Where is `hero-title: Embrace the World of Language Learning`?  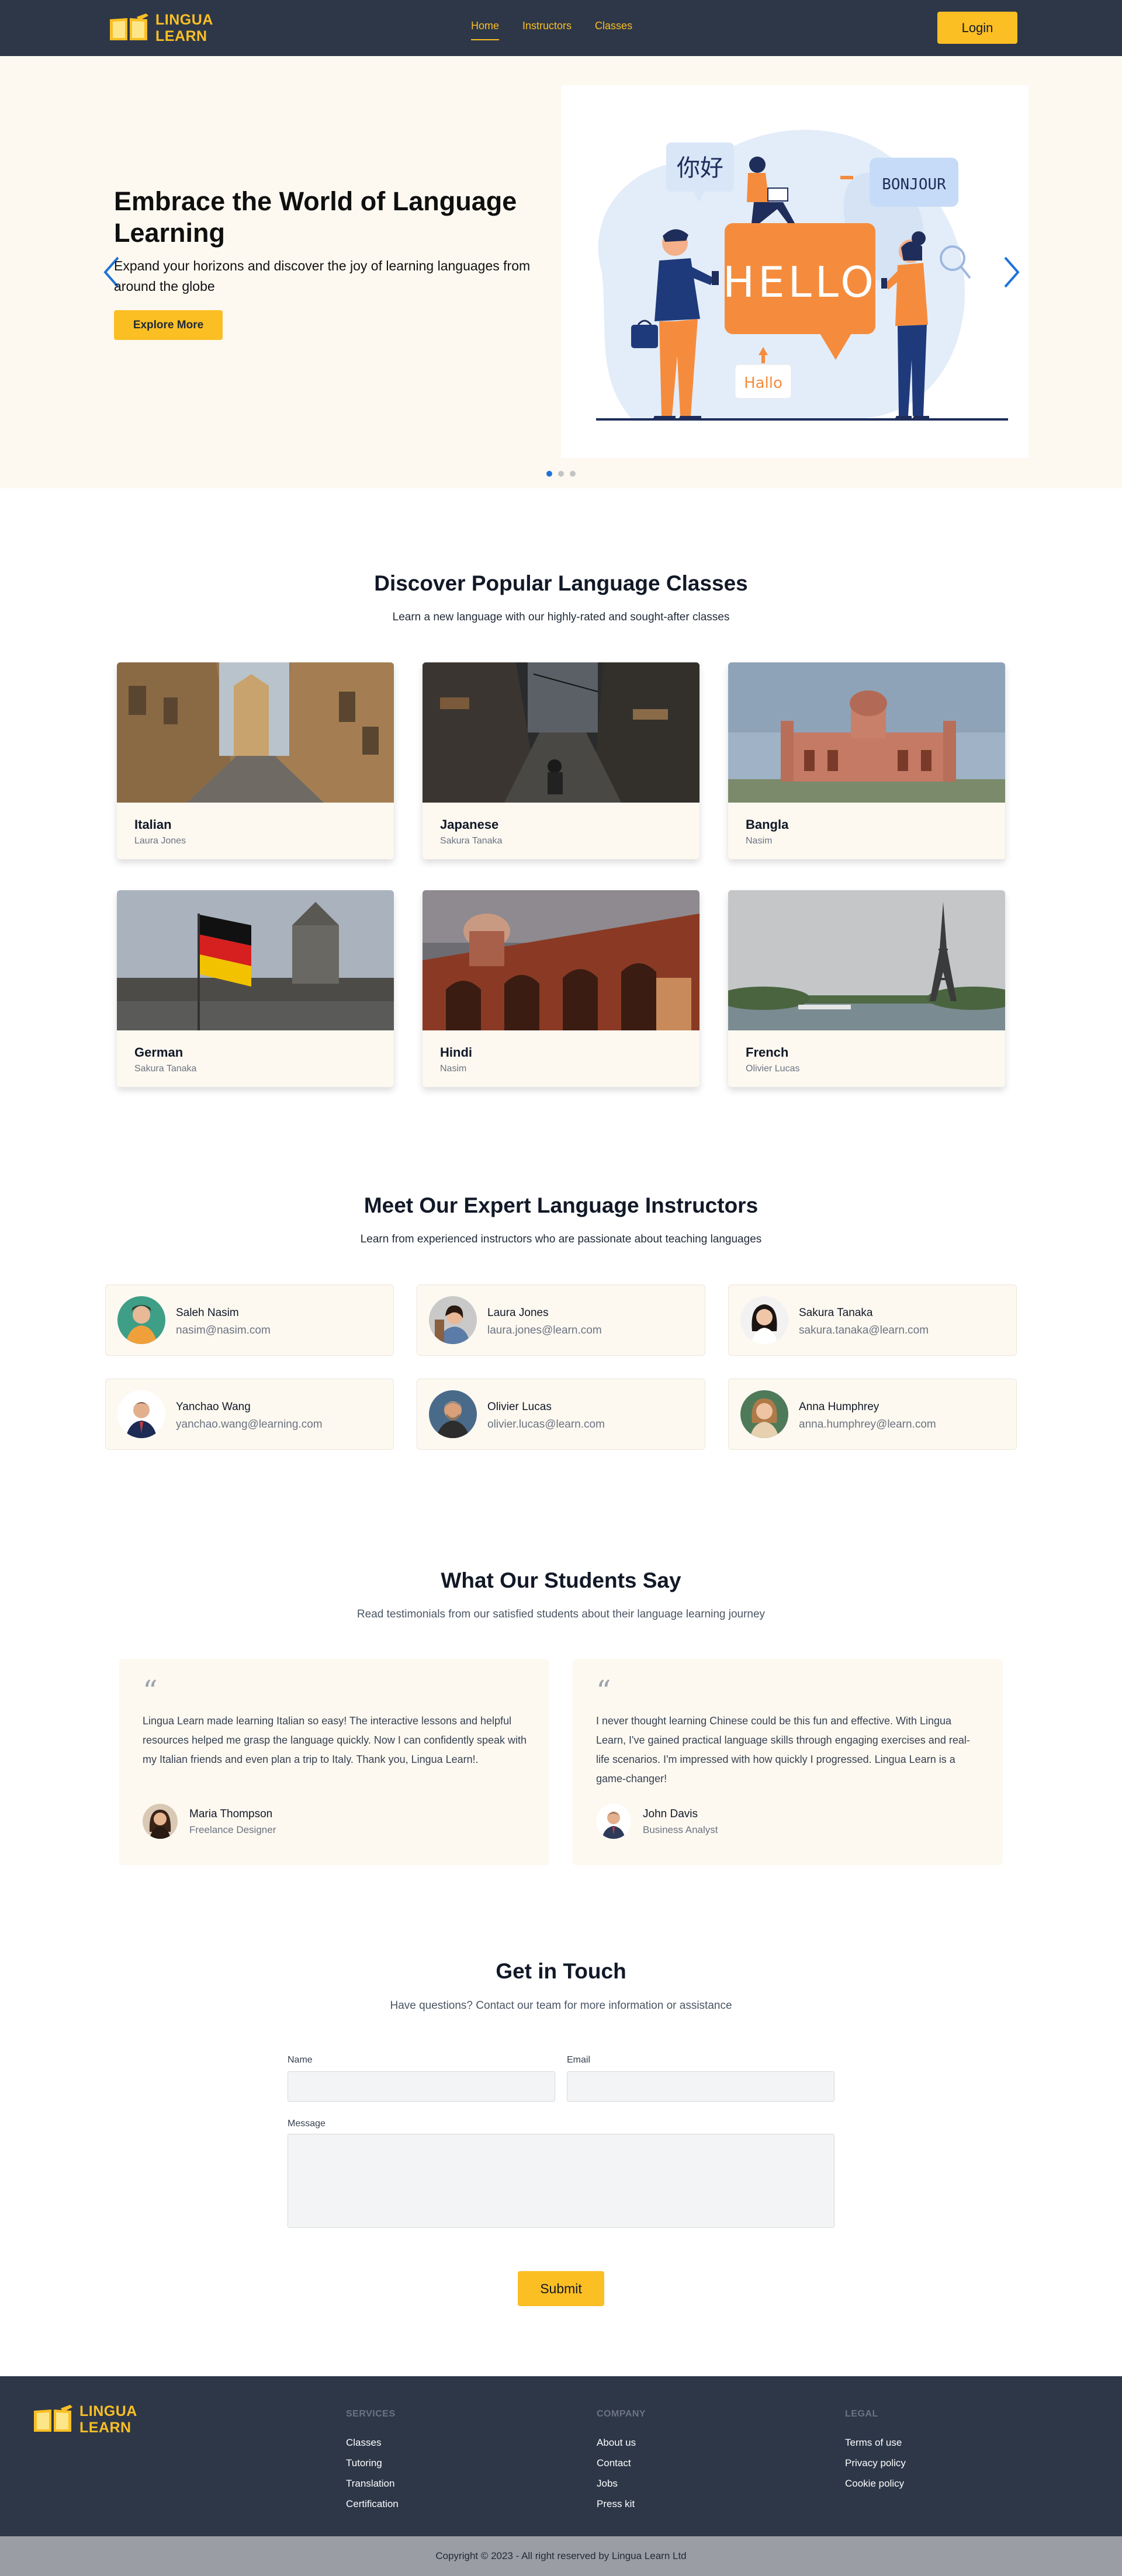
hero-title: Embrace the World of Language Learning is located at coordinates (315, 217).